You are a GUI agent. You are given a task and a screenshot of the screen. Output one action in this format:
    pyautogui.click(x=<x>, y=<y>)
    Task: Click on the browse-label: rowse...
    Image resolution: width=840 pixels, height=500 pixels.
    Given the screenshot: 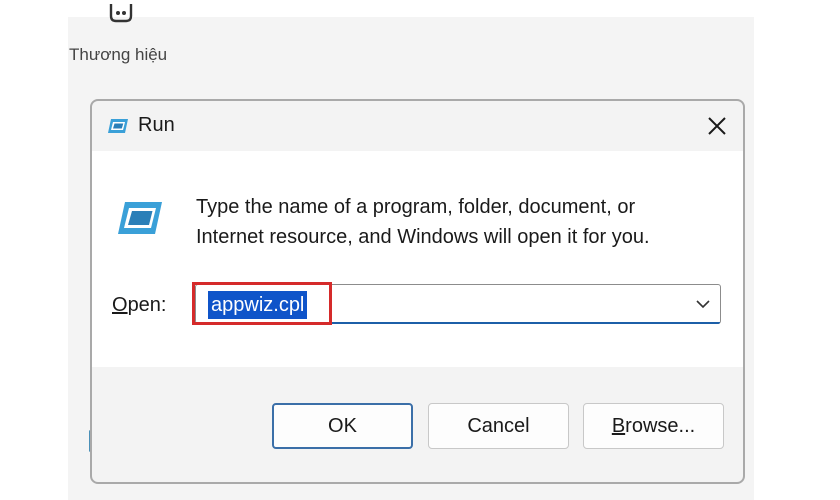 What is the action you would take?
    pyautogui.click(x=660, y=425)
    